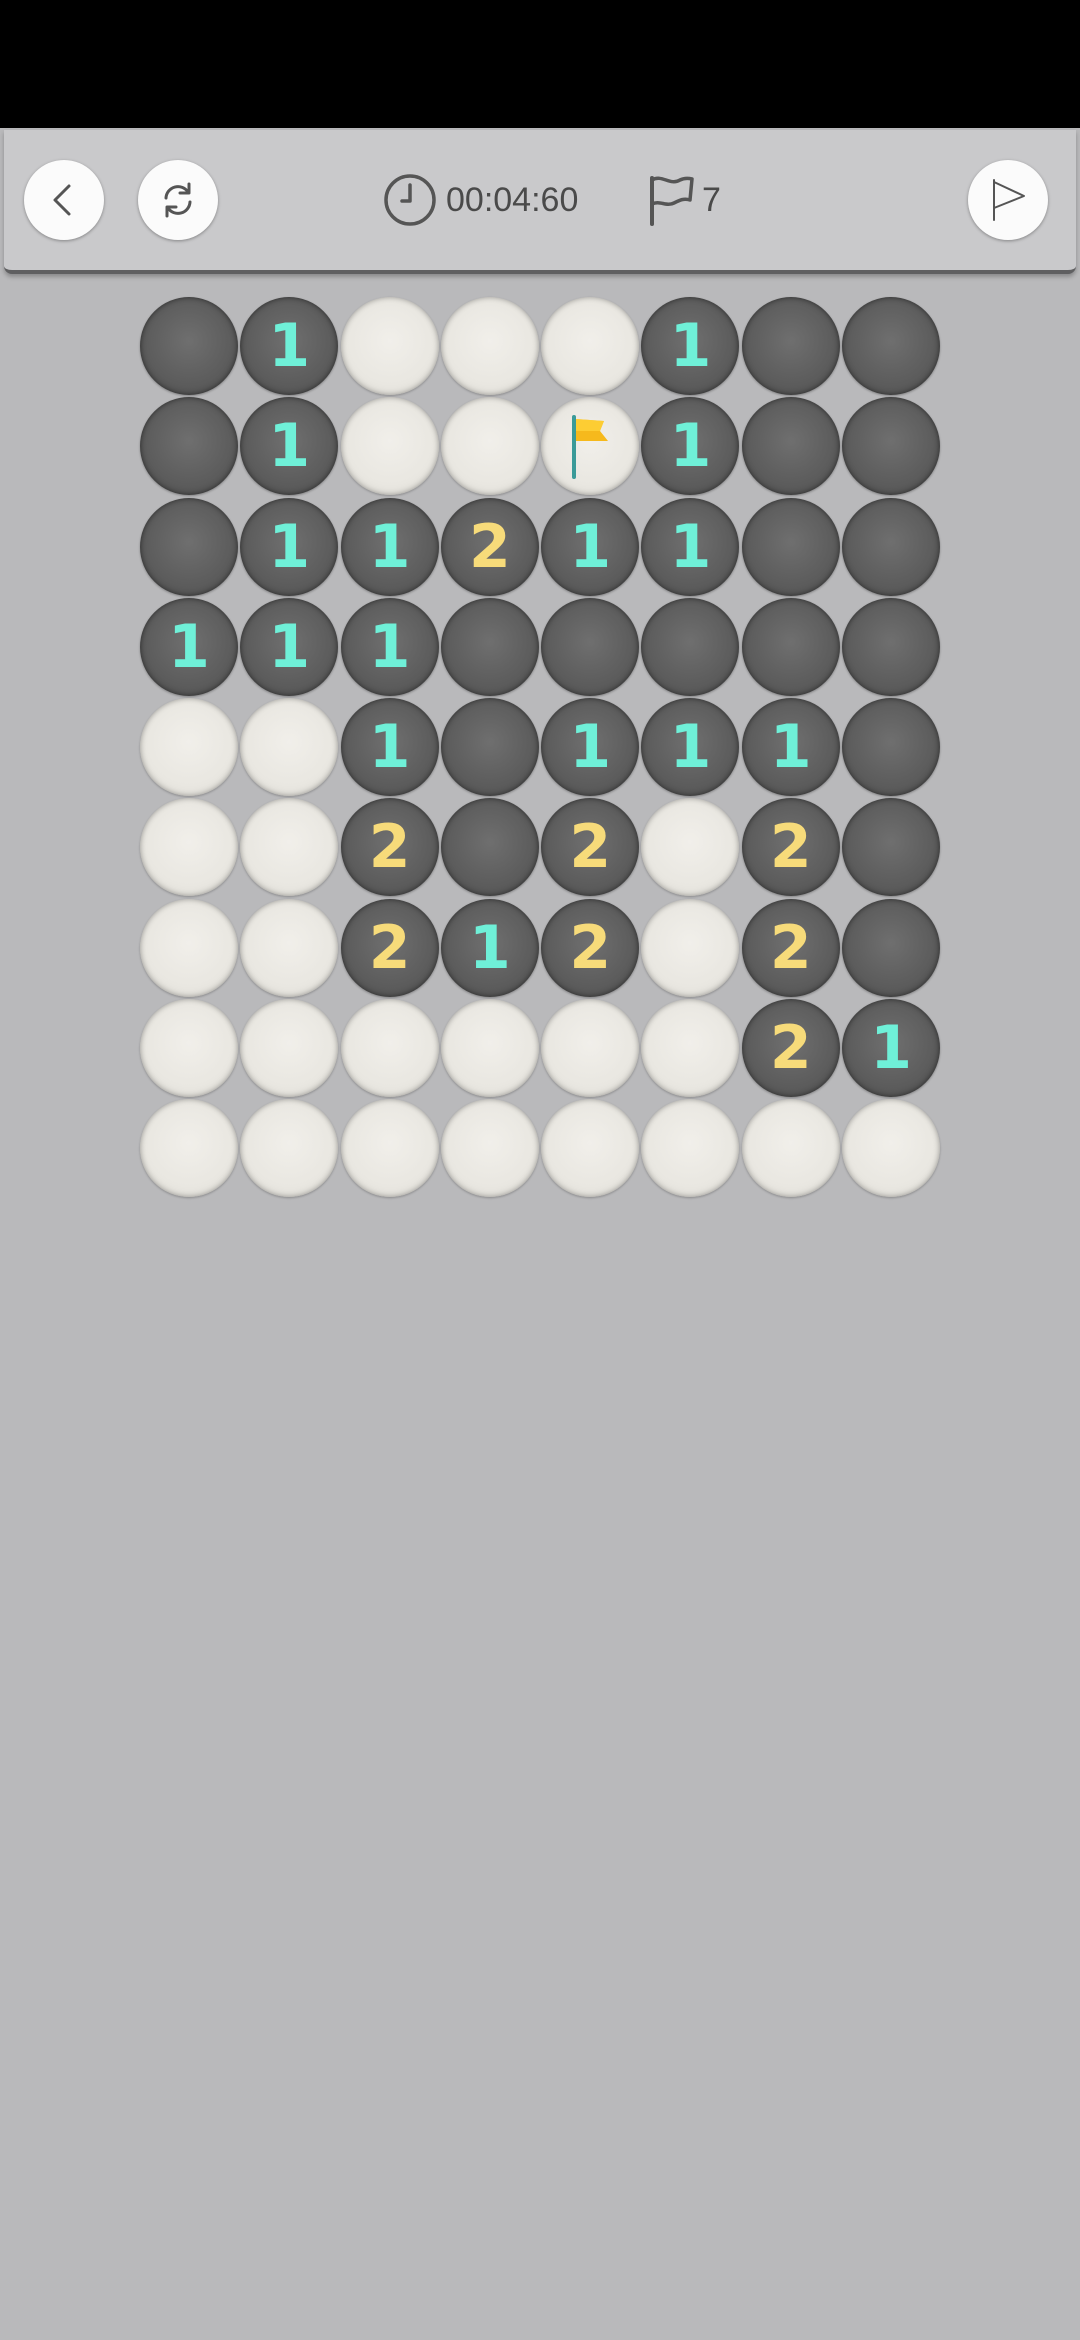 The height and width of the screenshot is (2340, 1080). I want to click on refresh-icon, so click(178, 200).